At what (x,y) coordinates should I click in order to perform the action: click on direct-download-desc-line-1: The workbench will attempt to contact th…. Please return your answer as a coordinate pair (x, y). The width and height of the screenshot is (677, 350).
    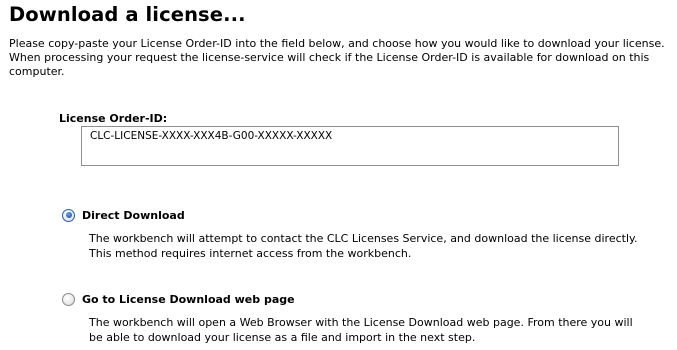
    Looking at the image, I should click on (363, 238).